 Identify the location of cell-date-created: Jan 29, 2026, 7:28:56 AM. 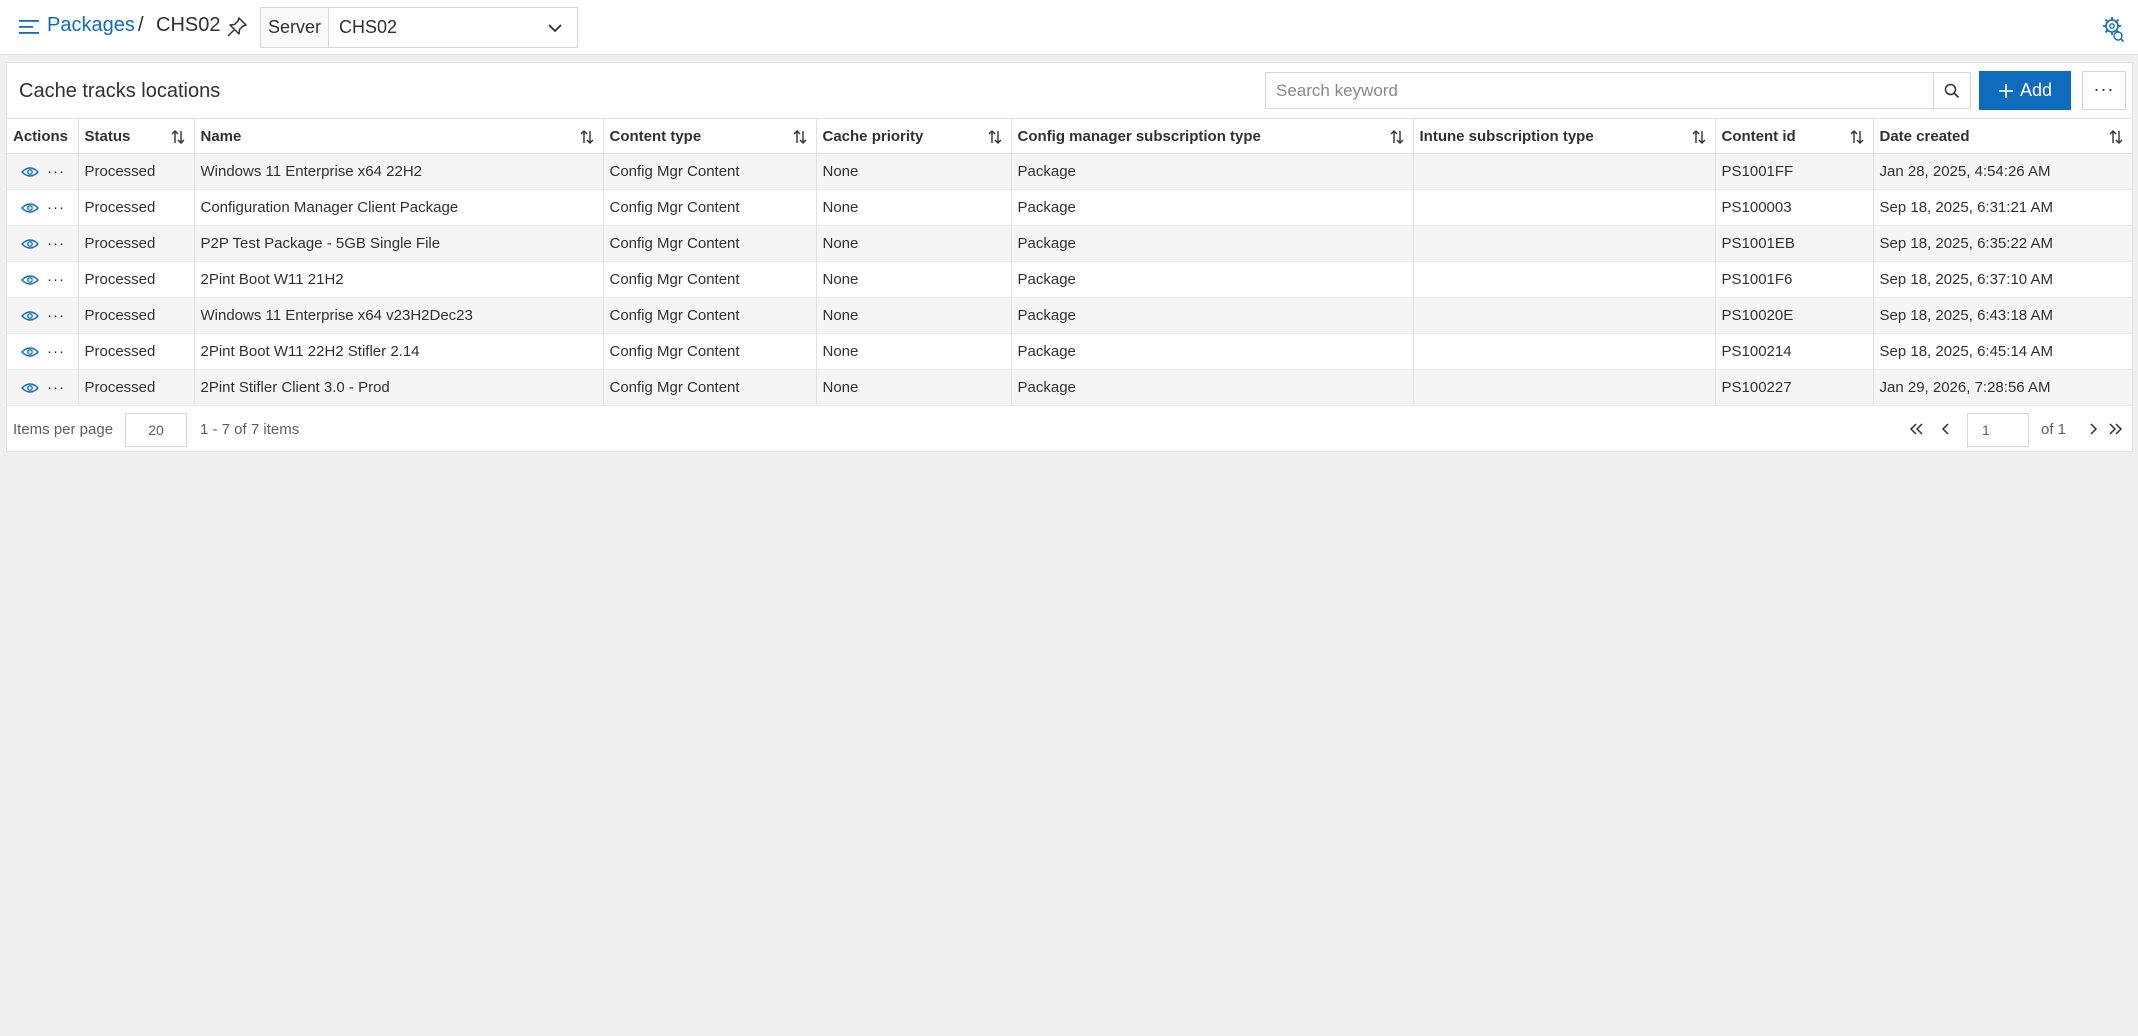
(2002, 387).